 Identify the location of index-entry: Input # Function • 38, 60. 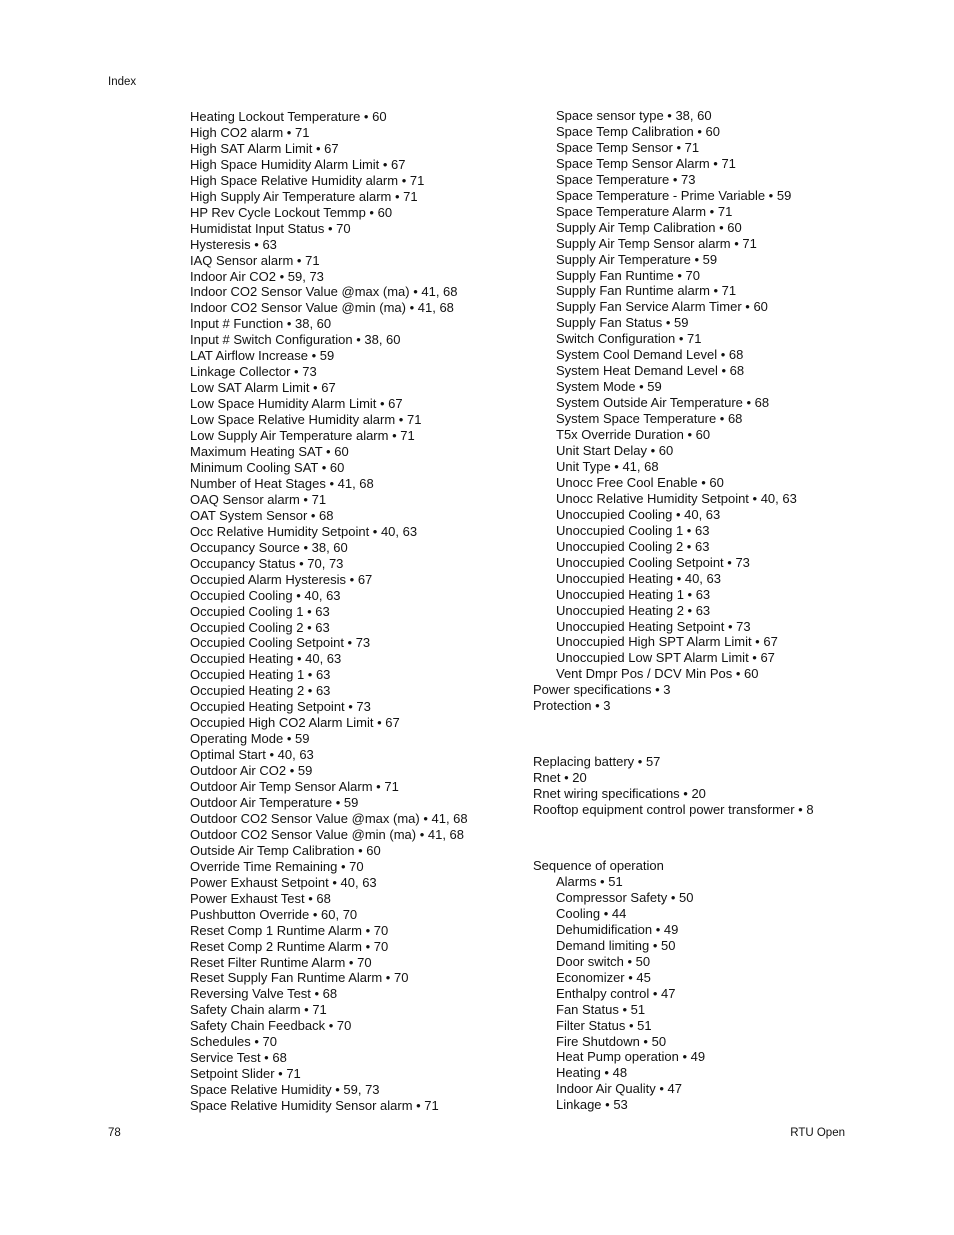
(261, 324).